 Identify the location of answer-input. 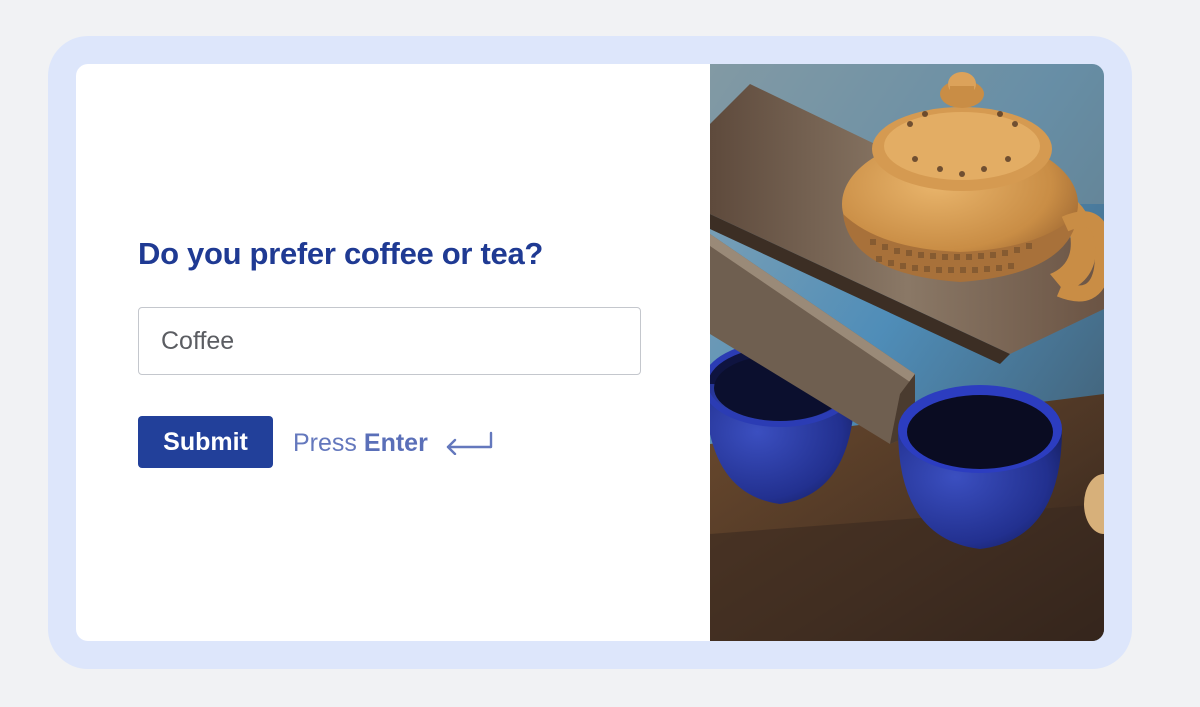
(389, 341).